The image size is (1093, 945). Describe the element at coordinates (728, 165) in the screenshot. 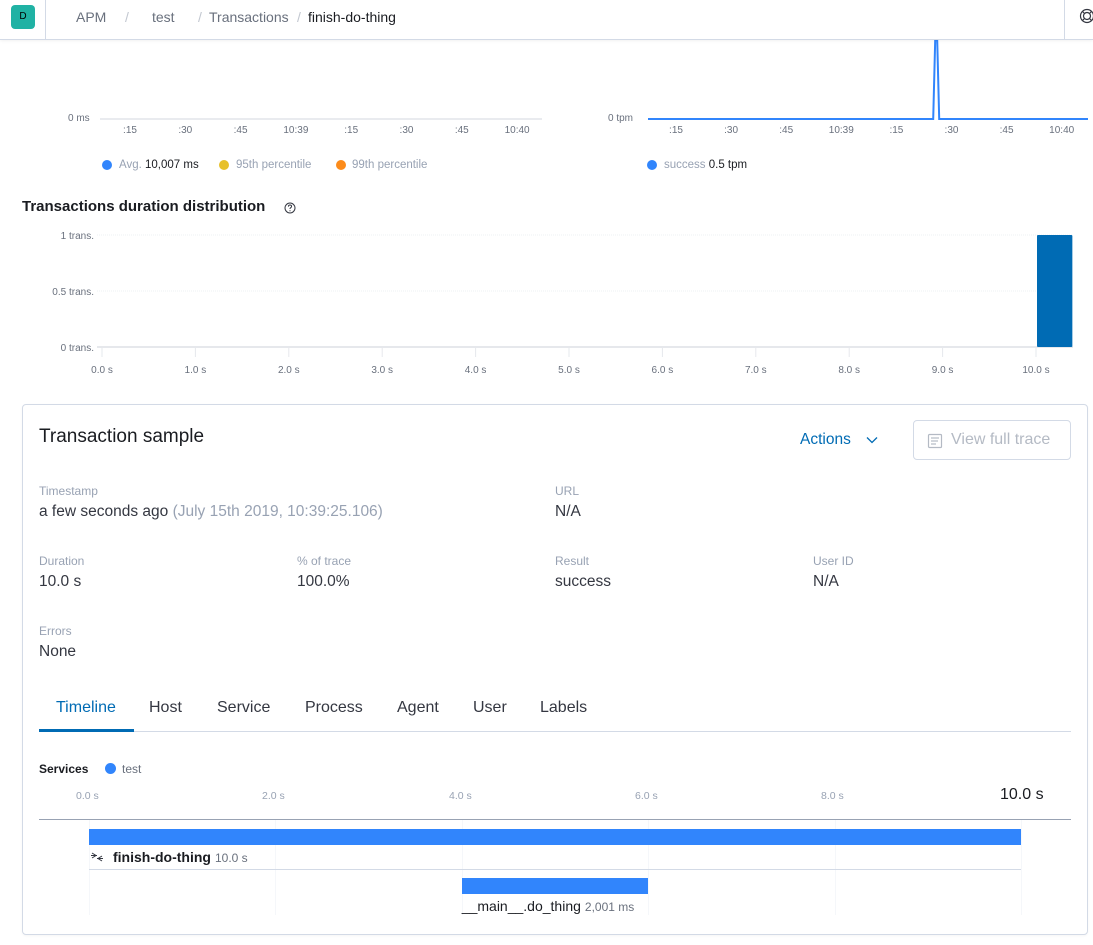

I see `legend-success-value: 0.5 tpm` at that location.